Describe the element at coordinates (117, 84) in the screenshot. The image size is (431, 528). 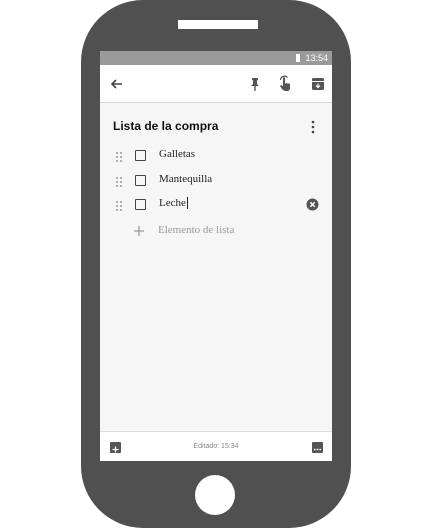
I see `back-arrow-icon` at that location.